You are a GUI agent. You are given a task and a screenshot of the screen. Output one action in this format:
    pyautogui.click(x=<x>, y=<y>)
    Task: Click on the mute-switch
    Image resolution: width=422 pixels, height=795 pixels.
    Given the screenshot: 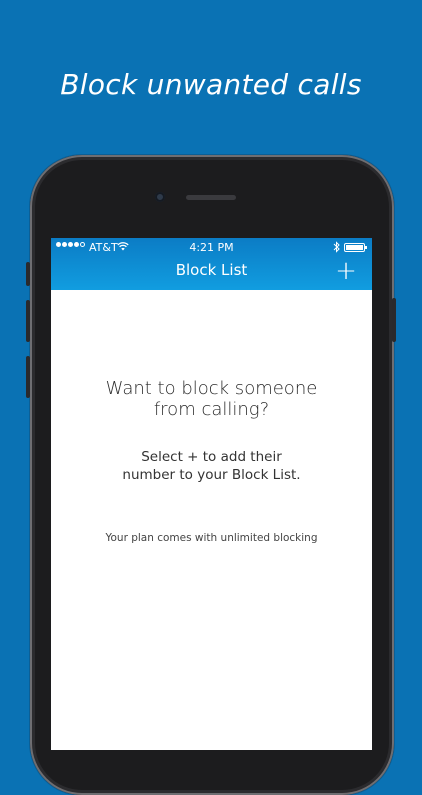 What is the action you would take?
    pyautogui.click(x=28, y=274)
    